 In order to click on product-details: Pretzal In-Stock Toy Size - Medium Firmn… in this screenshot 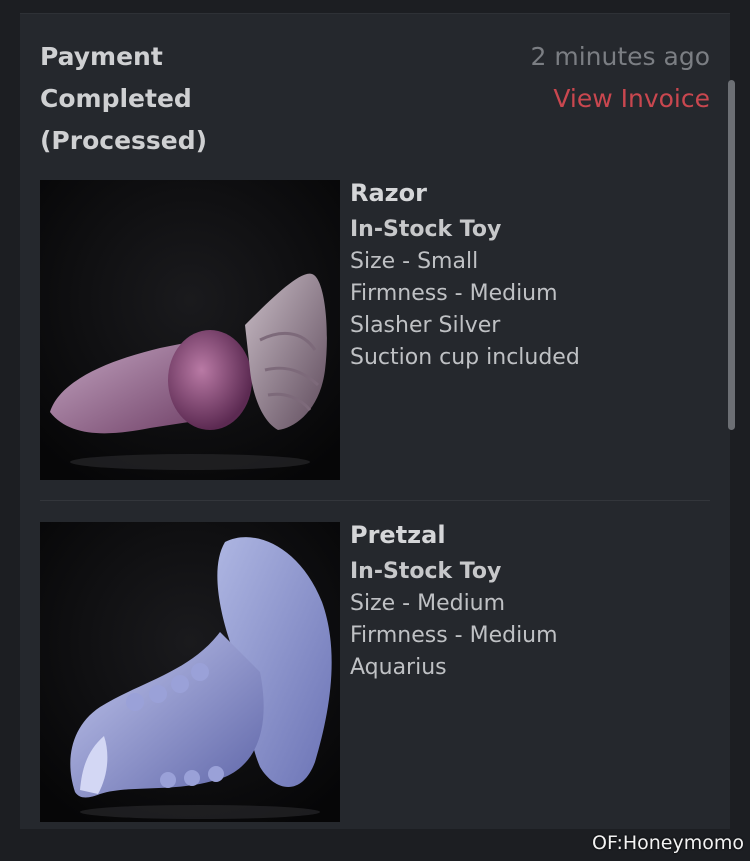, I will do `click(530, 601)`.